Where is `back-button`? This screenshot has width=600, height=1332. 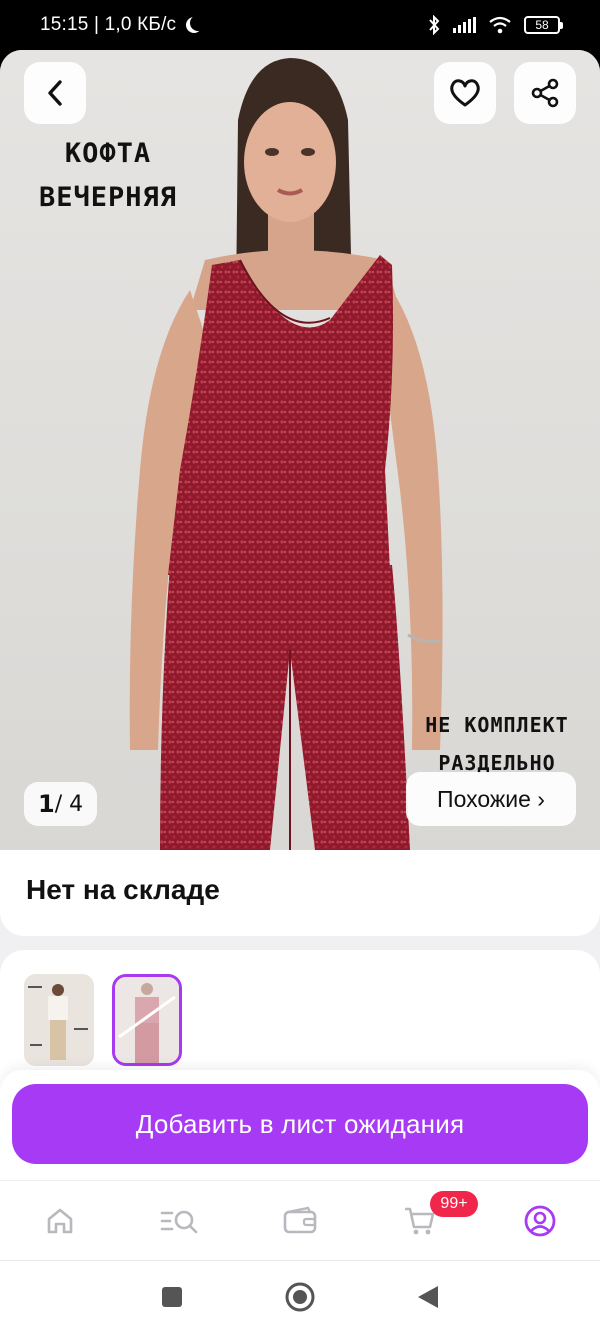
back-button is located at coordinates (55, 93).